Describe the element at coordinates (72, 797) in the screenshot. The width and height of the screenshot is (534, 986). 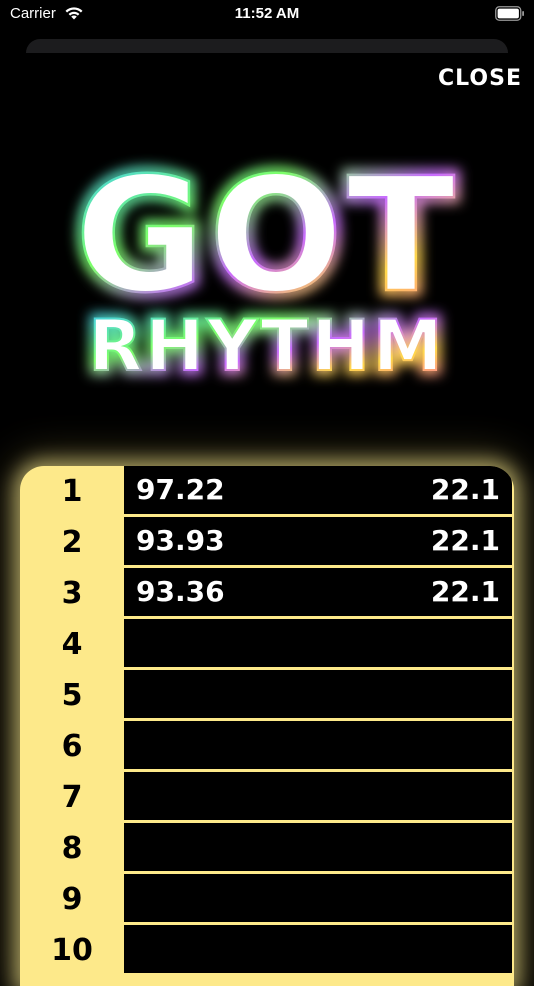
I see `rank-label: 7` at that location.